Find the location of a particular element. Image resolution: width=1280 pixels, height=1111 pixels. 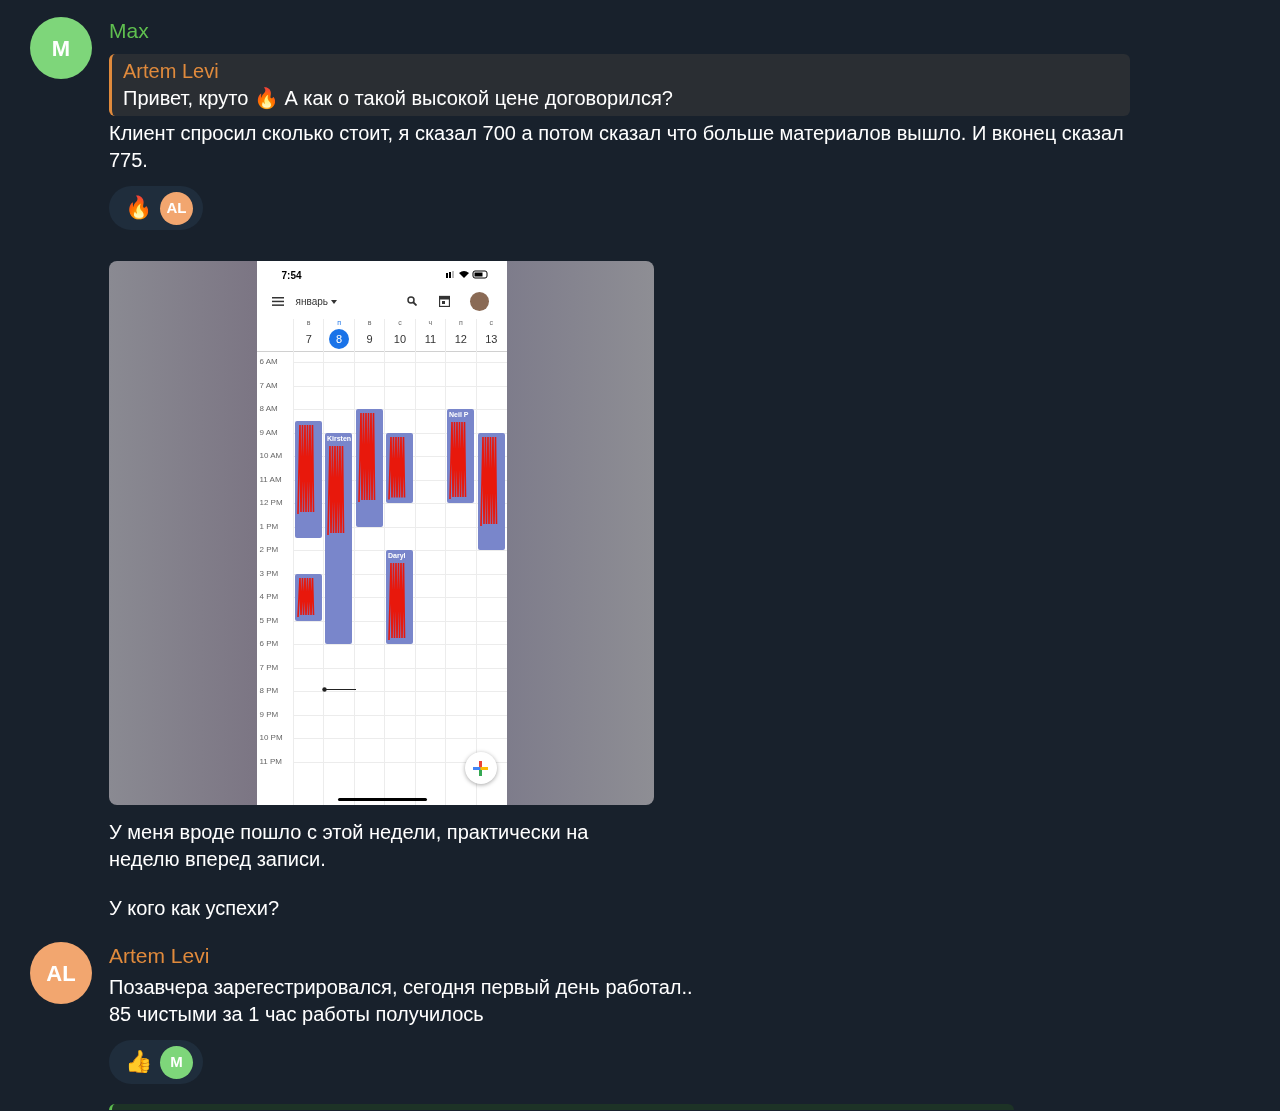

hour-label: 11 PM is located at coordinates (271, 761).